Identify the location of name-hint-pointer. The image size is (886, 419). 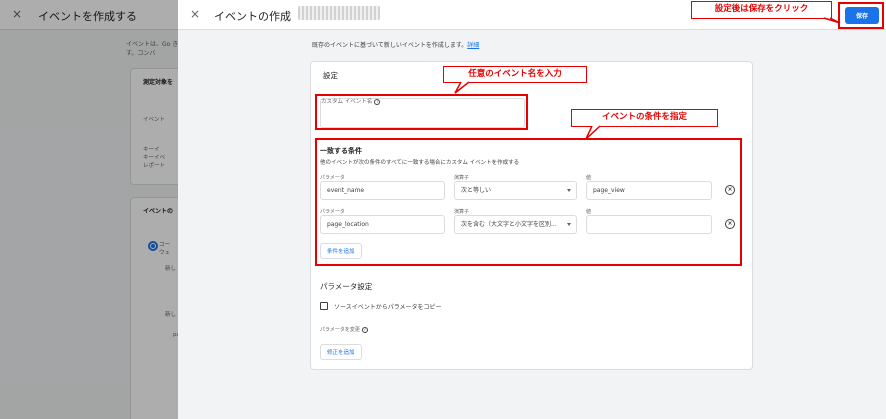
(462, 87).